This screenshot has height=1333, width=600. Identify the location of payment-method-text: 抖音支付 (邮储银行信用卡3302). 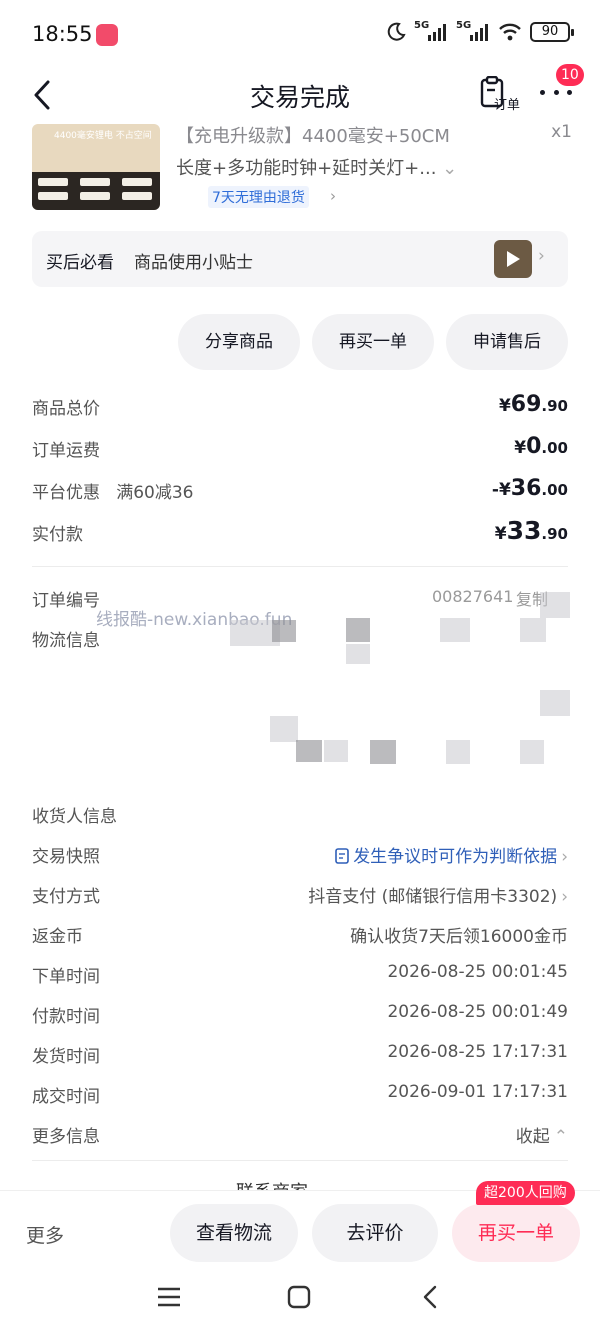
(433, 897).